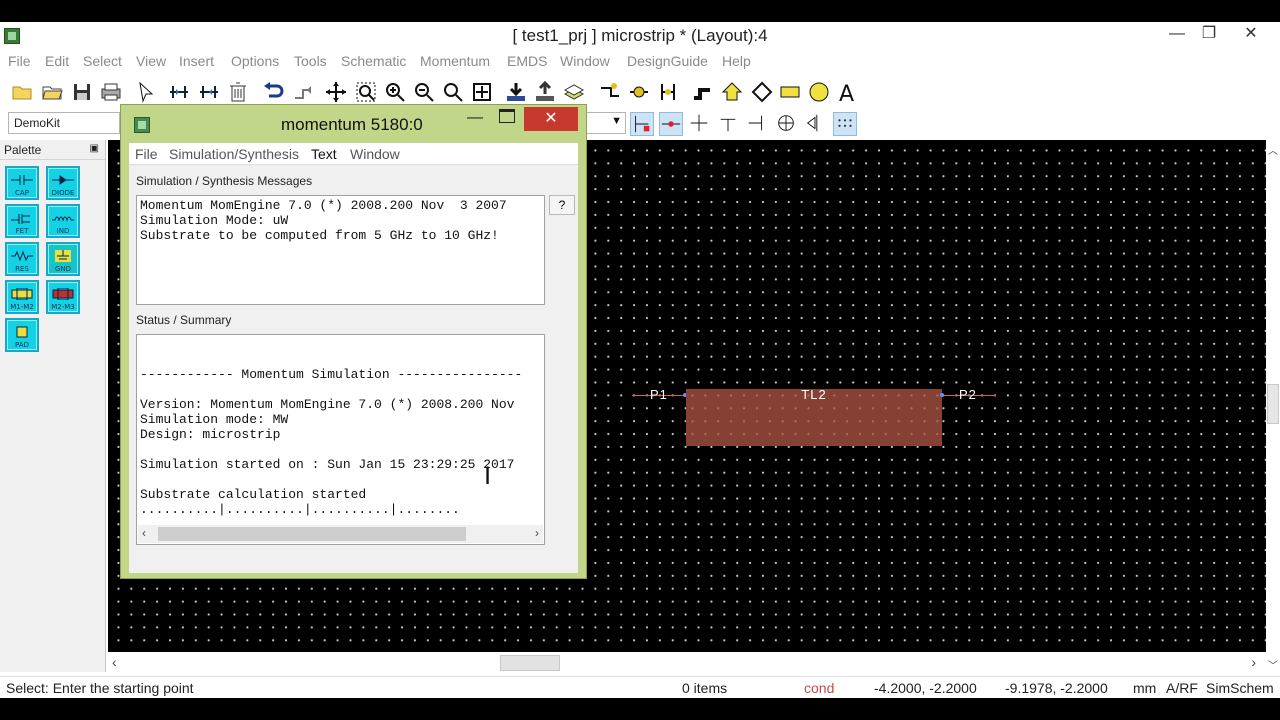  I want to click on zoom-fit-icon, so click(482, 92).